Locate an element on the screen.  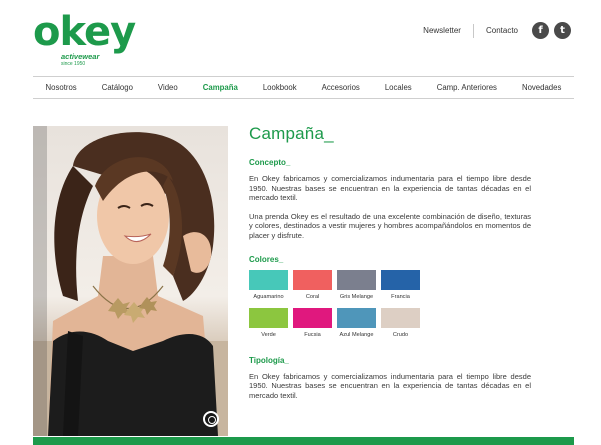
contacto-link: Contacto is located at coordinates (502, 30).